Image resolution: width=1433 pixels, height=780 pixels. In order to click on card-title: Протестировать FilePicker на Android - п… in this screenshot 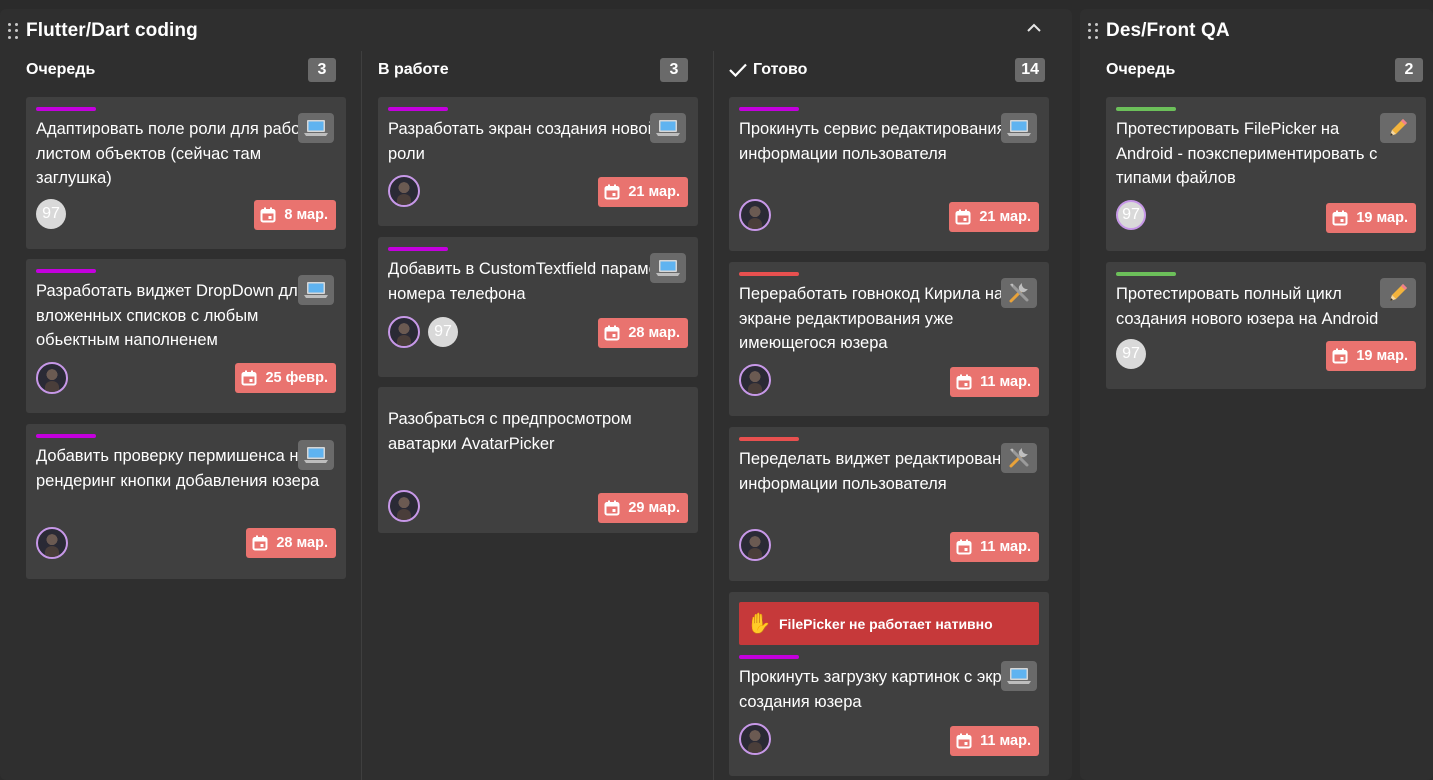, I will do `click(1247, 153)`.